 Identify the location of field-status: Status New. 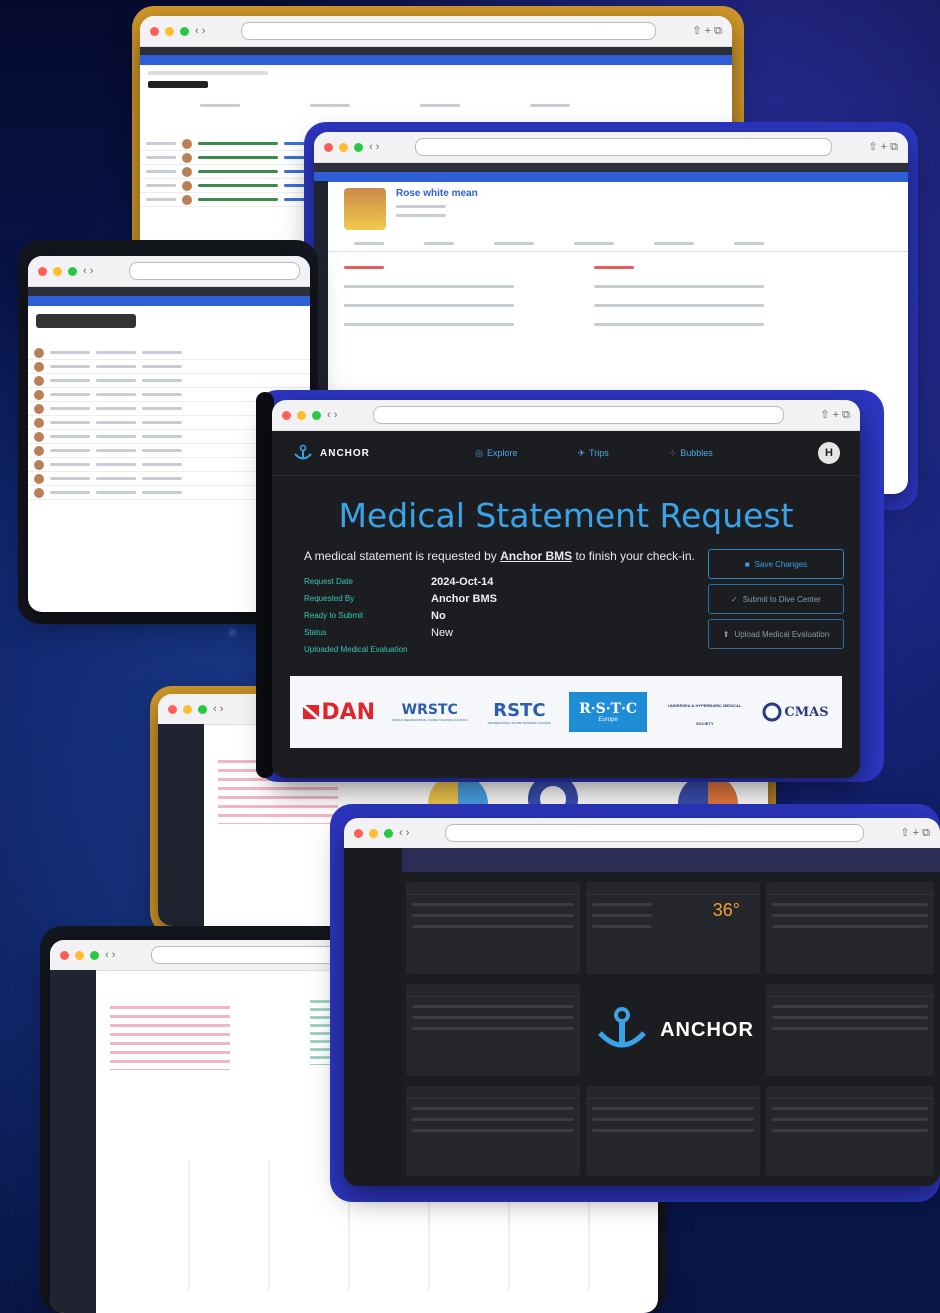
(506, 632).